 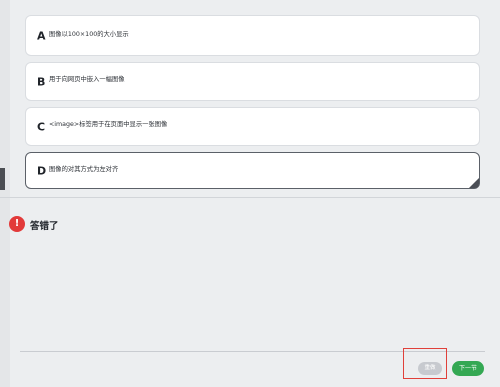 I want to click on answer-option-a: A 图像以100×100的大小显示, so click(x=252, y=35).